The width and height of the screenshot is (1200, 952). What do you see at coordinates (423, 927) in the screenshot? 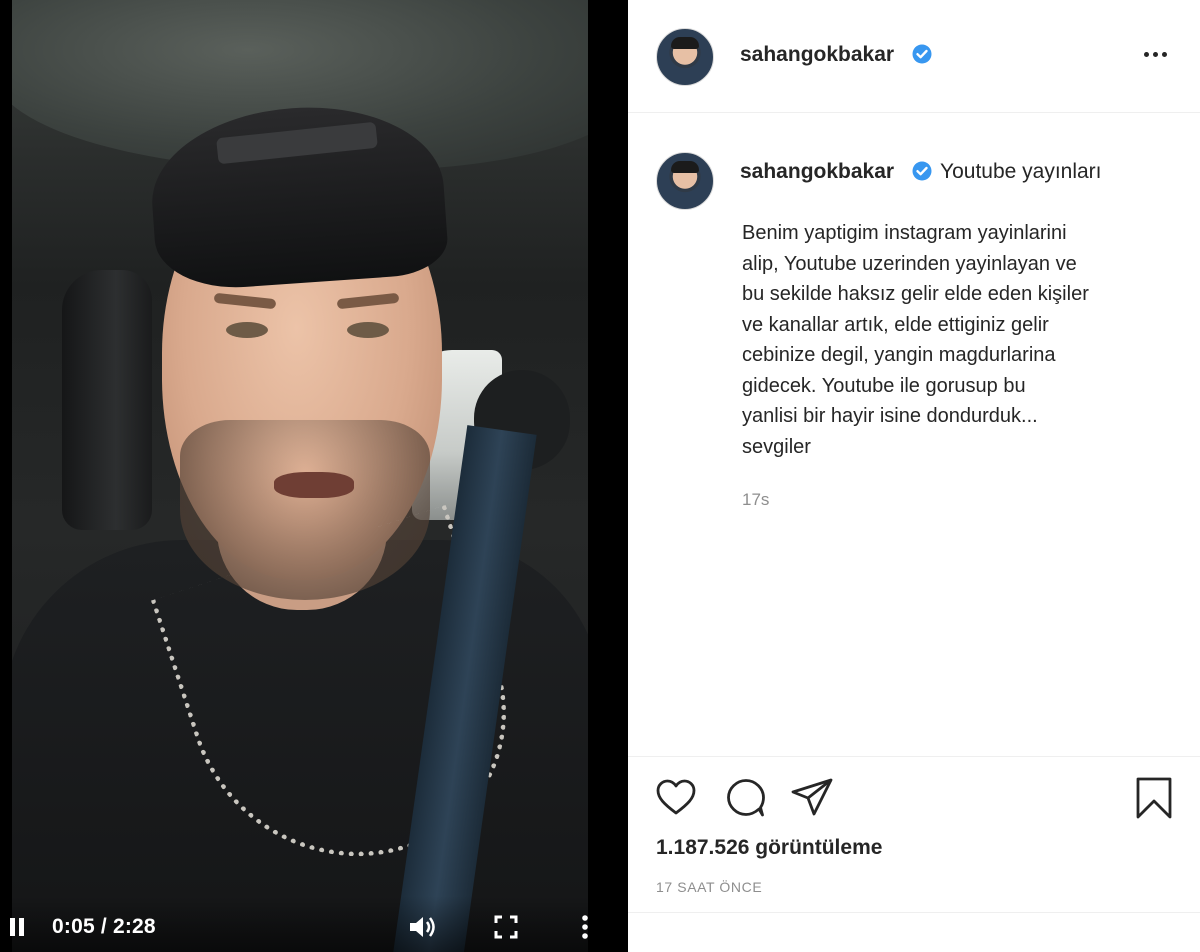
I see `volume-icon` at bounding box center [423, 927].